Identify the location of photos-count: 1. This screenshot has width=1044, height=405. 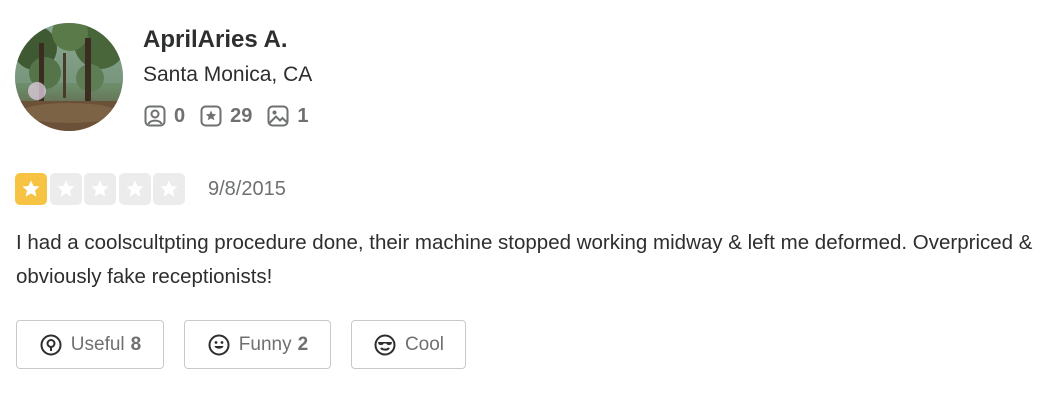
(303, 115).